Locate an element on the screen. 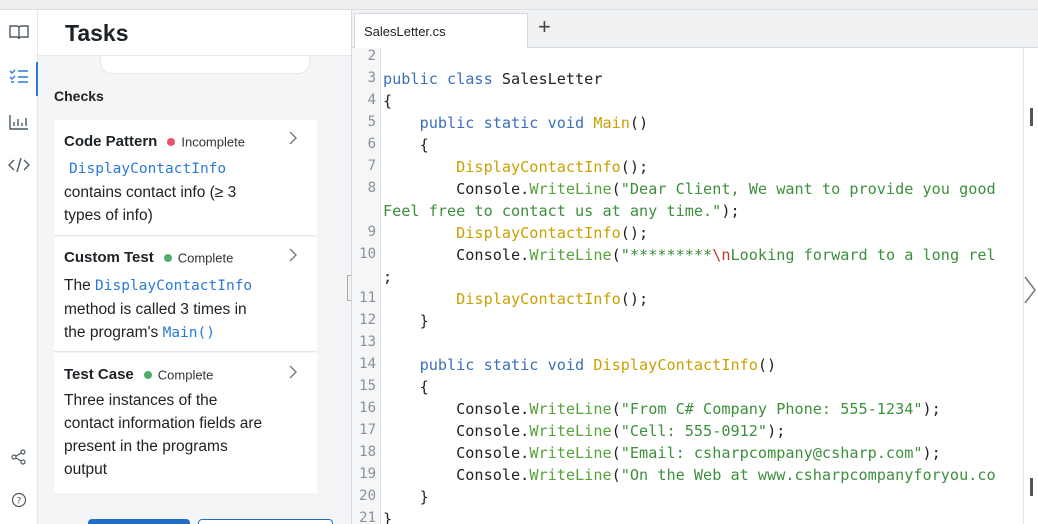 The height and width of the screenshot is (524, 1038). code-line: Console.WriteLine("Cell: 555-0912"); is located at coordinates (584, 431).